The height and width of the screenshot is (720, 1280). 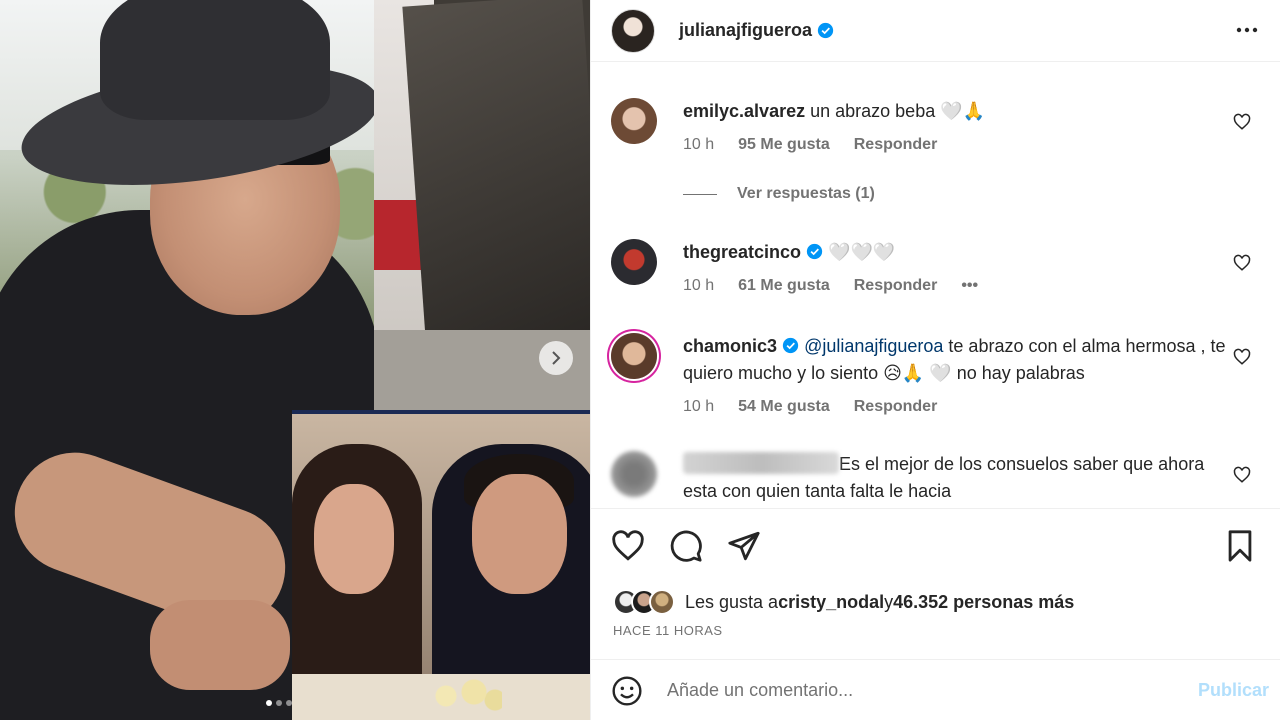 I want to click on comment-meta: 10 h 61 Me gusta Responder •••, so click(x=955, y=285).